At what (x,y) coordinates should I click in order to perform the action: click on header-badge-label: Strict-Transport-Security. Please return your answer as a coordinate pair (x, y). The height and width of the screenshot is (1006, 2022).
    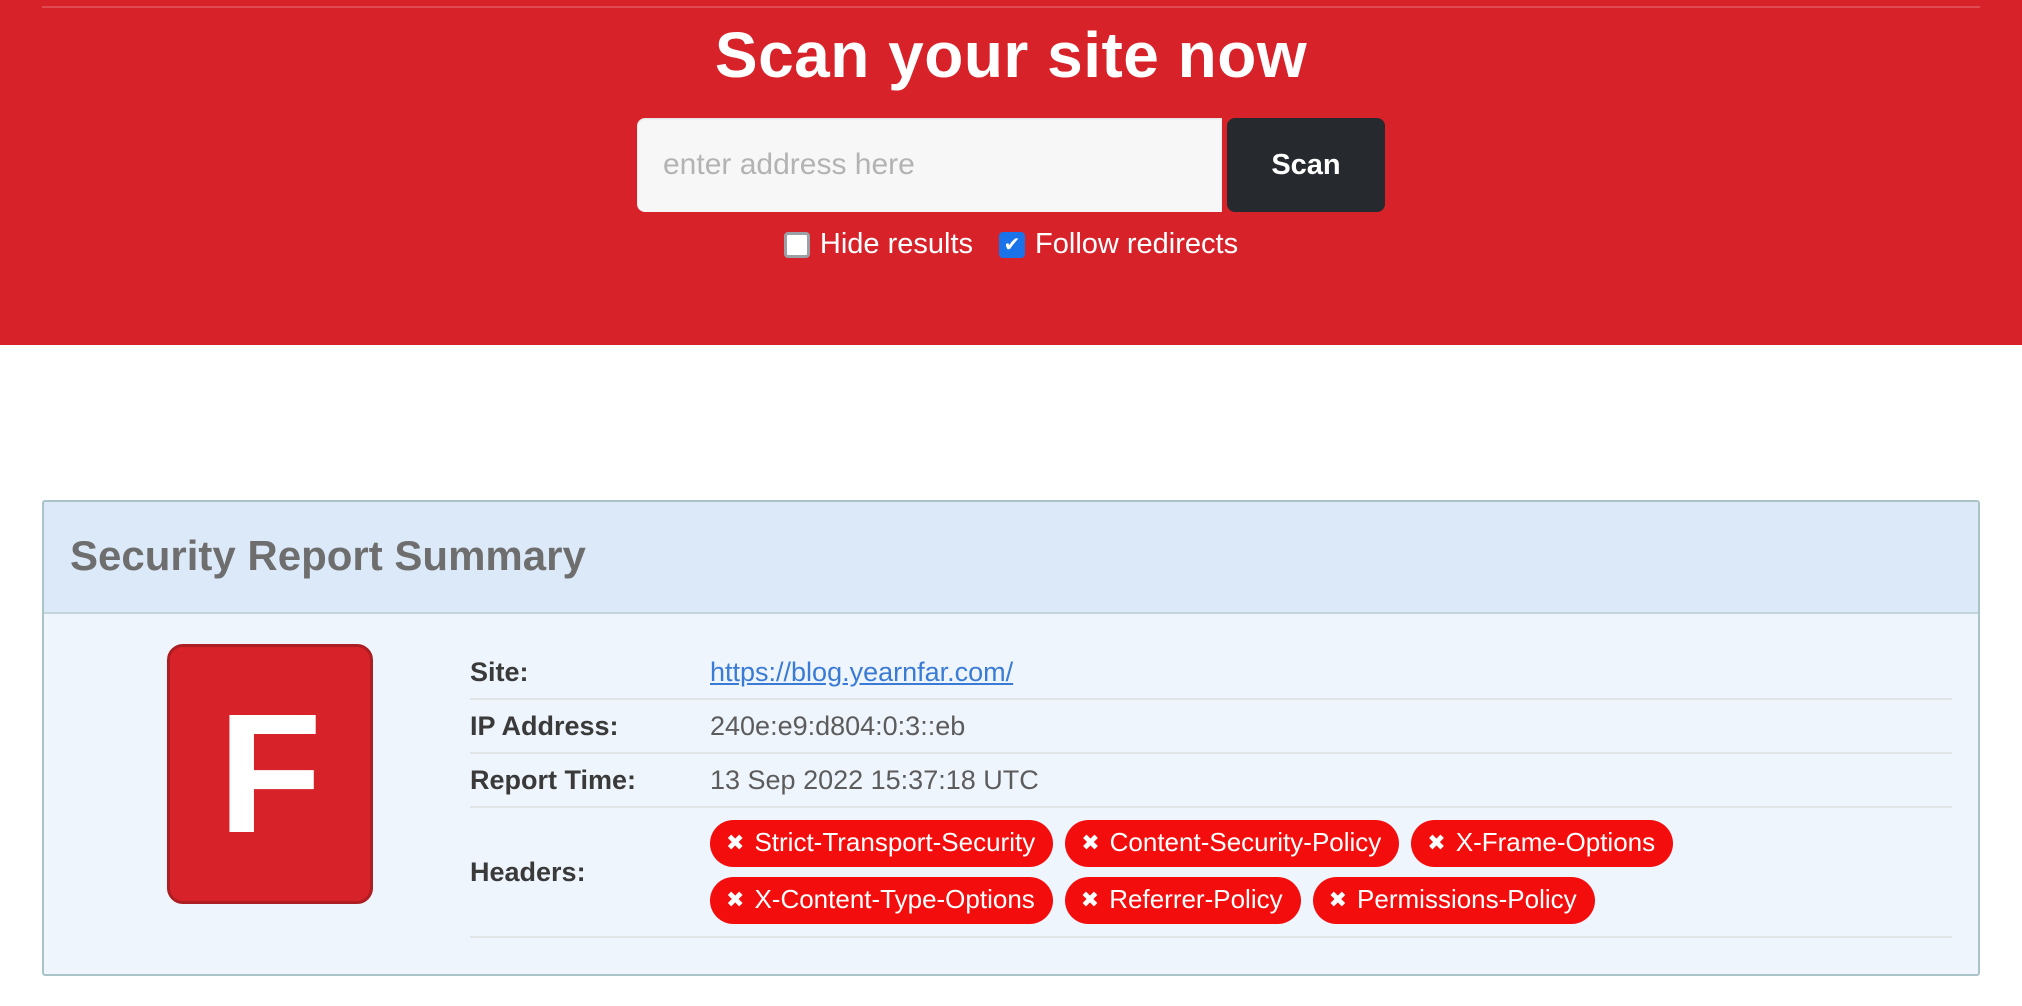
    Looking at the image, I should click on (895, 842).